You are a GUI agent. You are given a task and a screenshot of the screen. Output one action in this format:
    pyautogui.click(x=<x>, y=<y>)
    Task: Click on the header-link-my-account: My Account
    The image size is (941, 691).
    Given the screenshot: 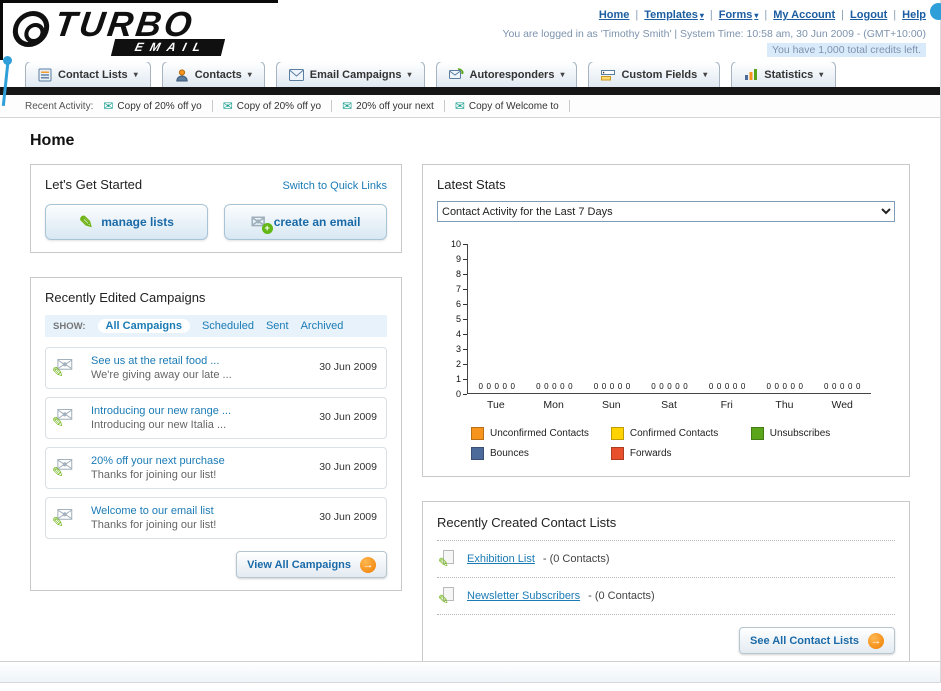 What is the action you would take?
    pyautogui.click(x=804, y=15)
    